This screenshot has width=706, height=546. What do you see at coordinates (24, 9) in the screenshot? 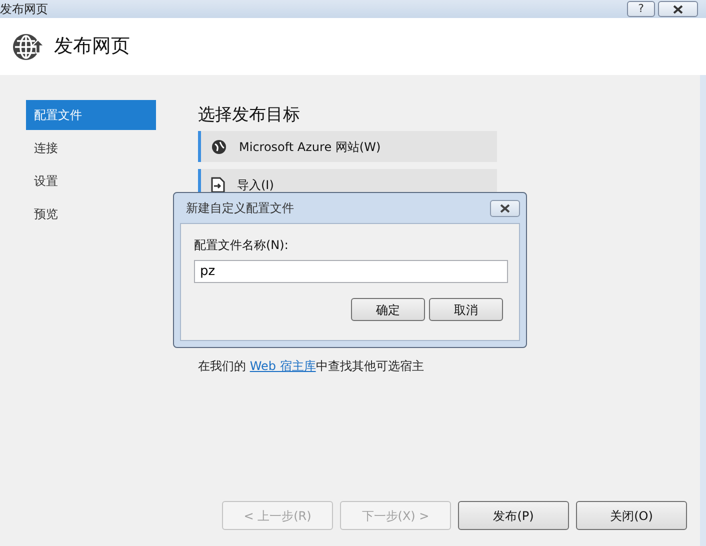
I see `window-title: 发布网页` at bounding box center [24, 9].